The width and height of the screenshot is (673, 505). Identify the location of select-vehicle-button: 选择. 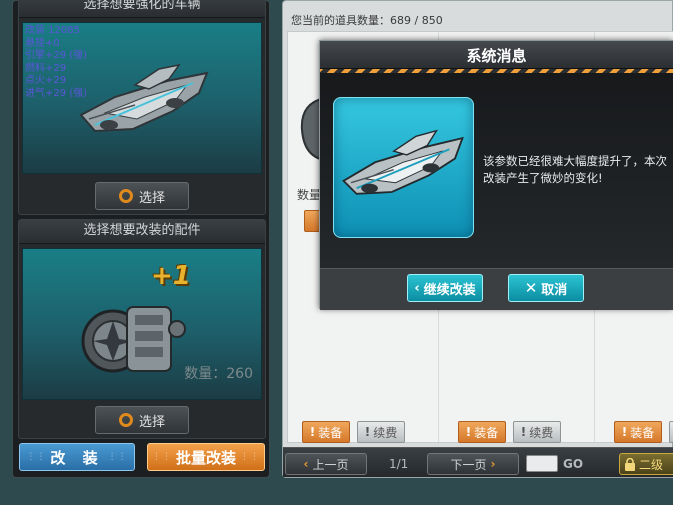
(142, 196).